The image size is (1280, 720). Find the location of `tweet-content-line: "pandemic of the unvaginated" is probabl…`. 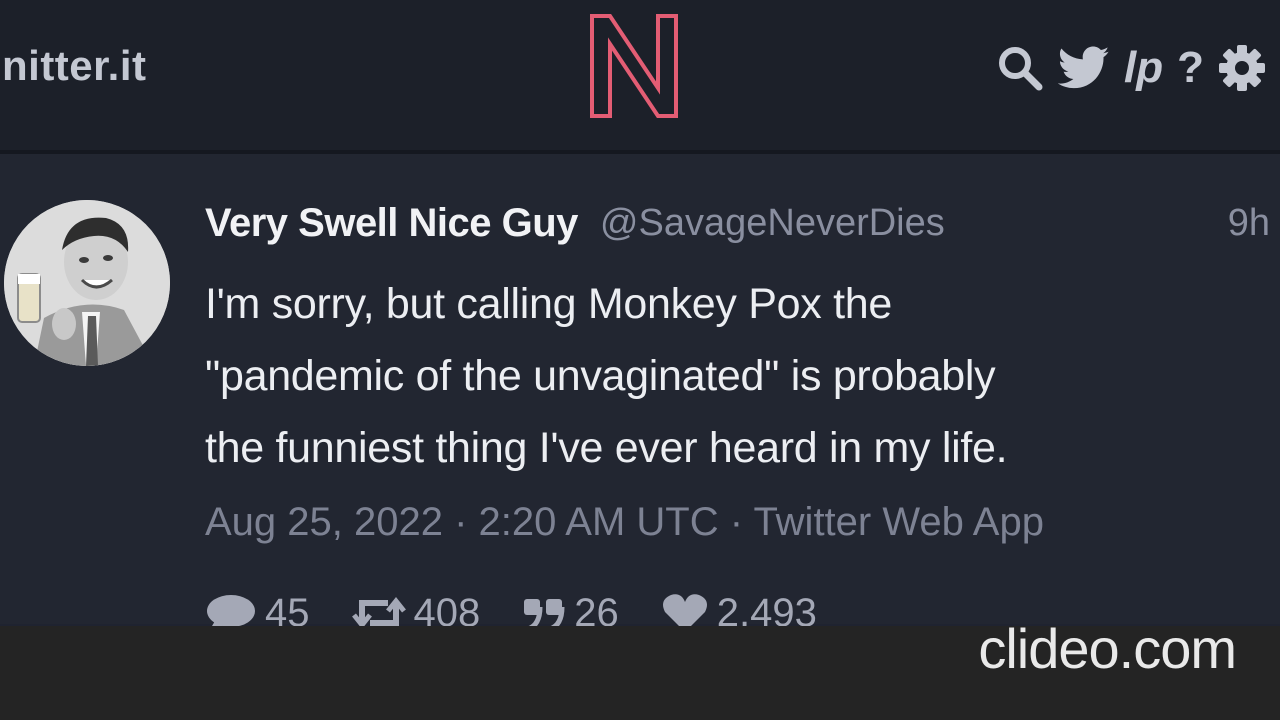

tweet-content-line: "pandemic of the unvaginated" is probabl… is located at coordinates (600, 376).